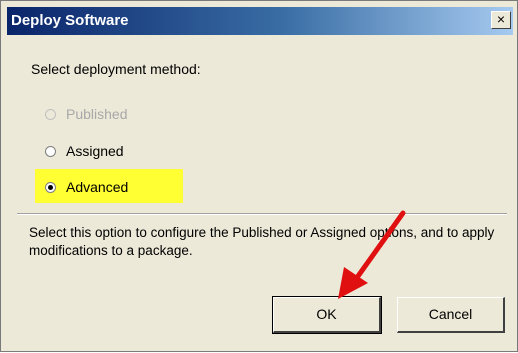 This screenshot has width=518, height=353. I want to click on cancel-button: Cancel, so click(451, 315).